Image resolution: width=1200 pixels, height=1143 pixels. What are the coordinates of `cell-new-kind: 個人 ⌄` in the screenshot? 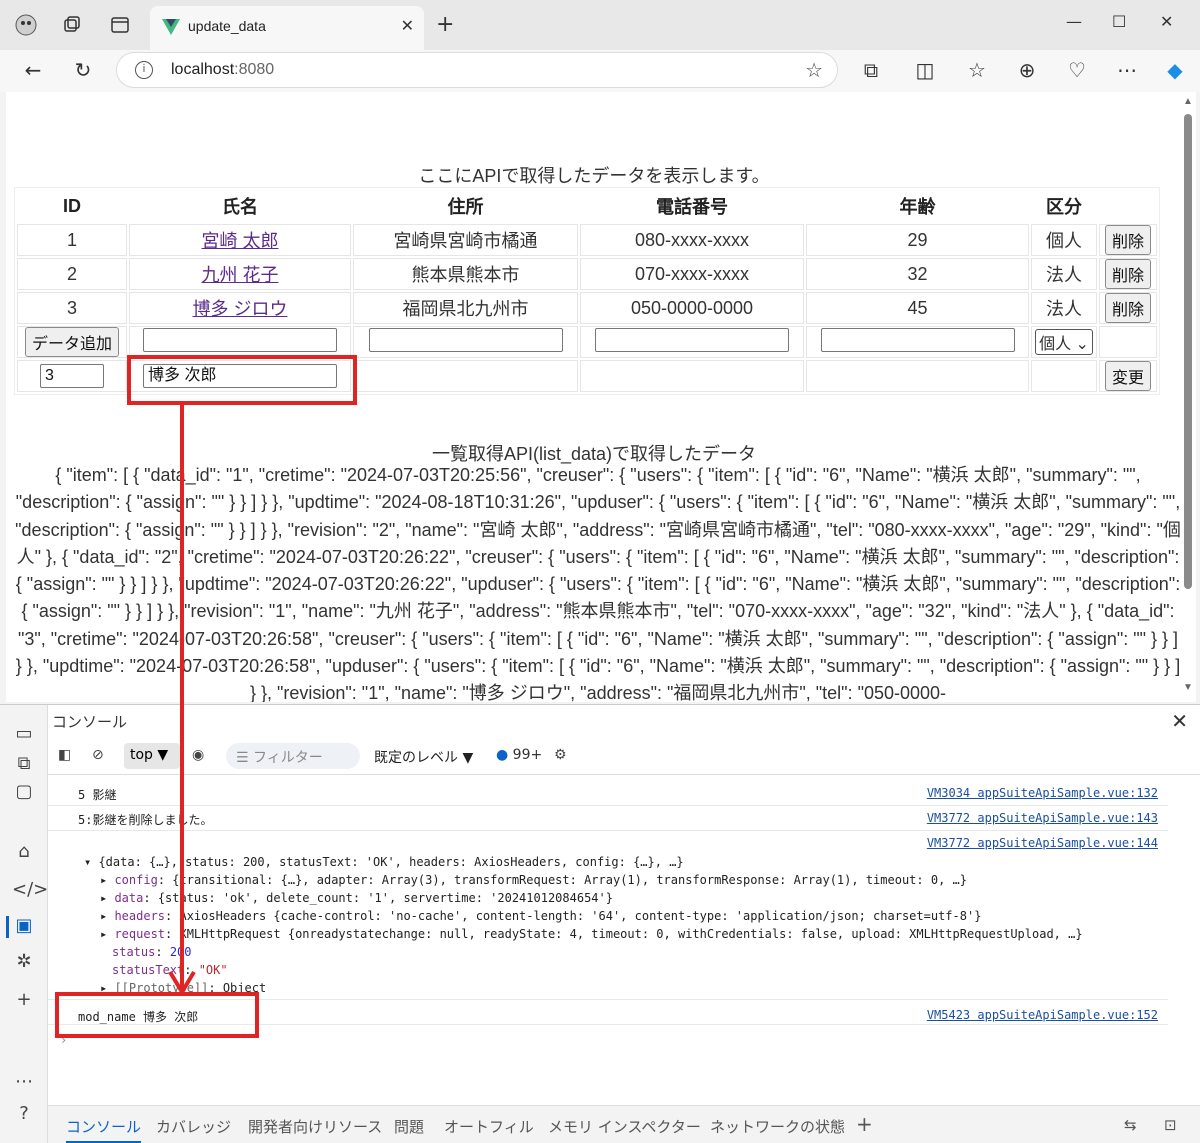 It's located at (1064, 342).